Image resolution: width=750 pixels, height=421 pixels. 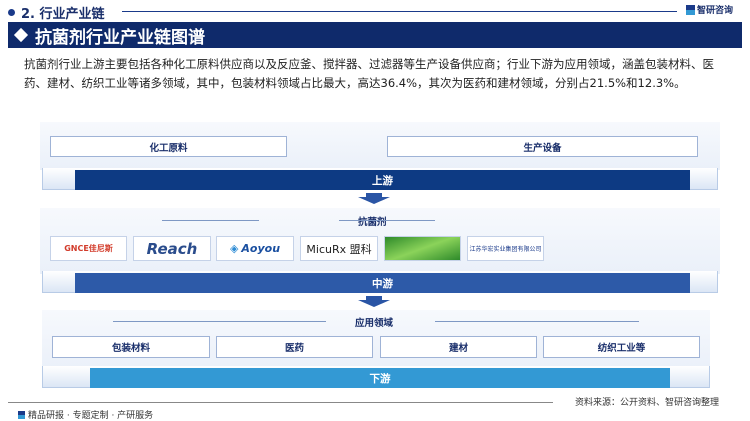 I want to click on diamond-icon, so click(x=21, y=35).